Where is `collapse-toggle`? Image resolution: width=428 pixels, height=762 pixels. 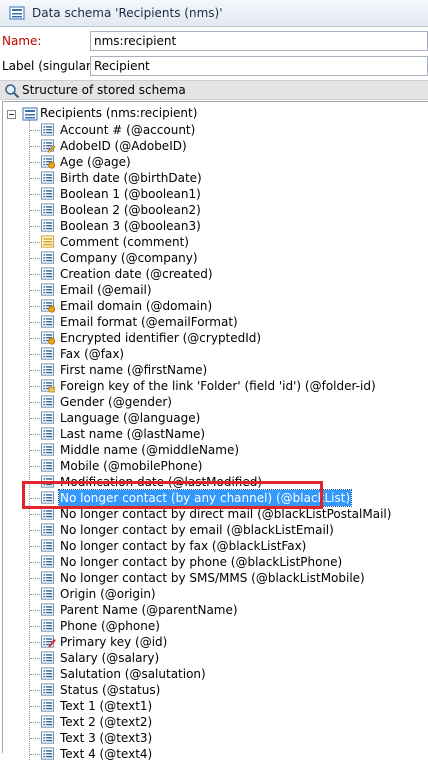 collapse-toggle is located at coordinates (11, 114).